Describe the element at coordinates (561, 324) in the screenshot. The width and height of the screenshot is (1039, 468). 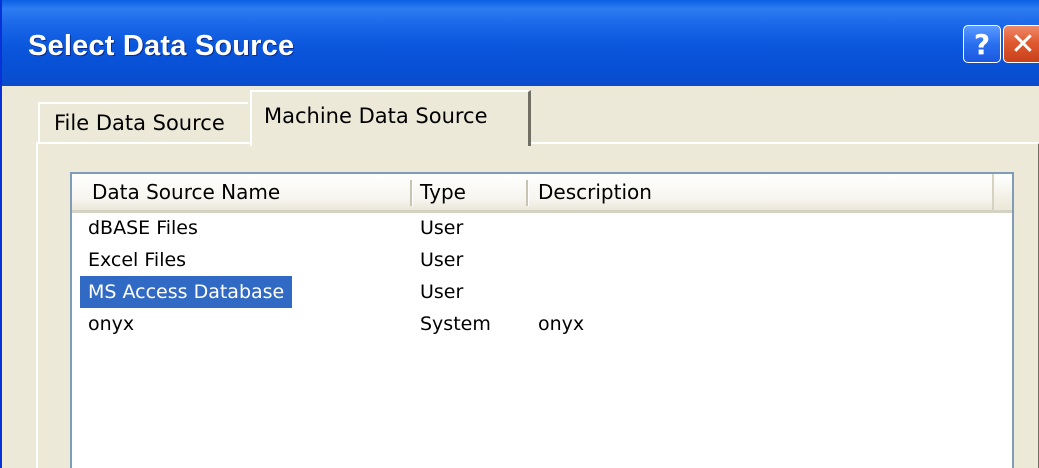
I see `data-source-description: onyx` at that location.